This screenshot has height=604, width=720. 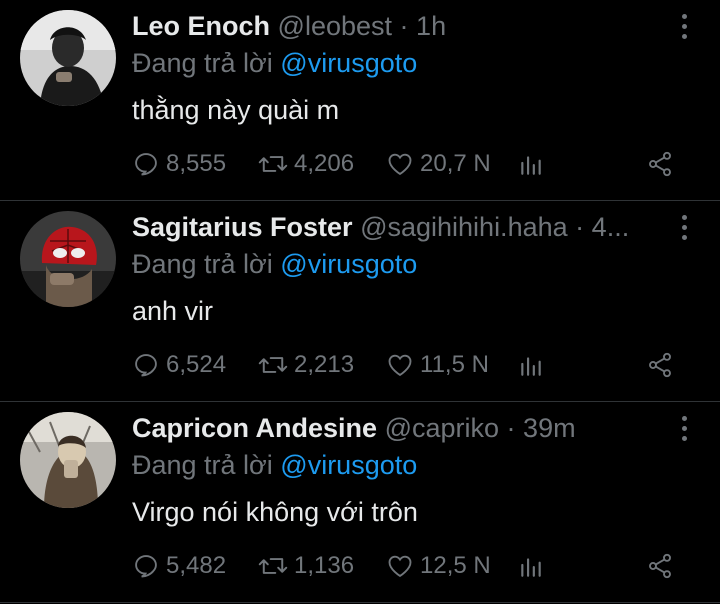 What do you see at coordinates (173, 311) in the screenshot?
I see `tweet-text: anh vir` at bounding box center [173, 311].